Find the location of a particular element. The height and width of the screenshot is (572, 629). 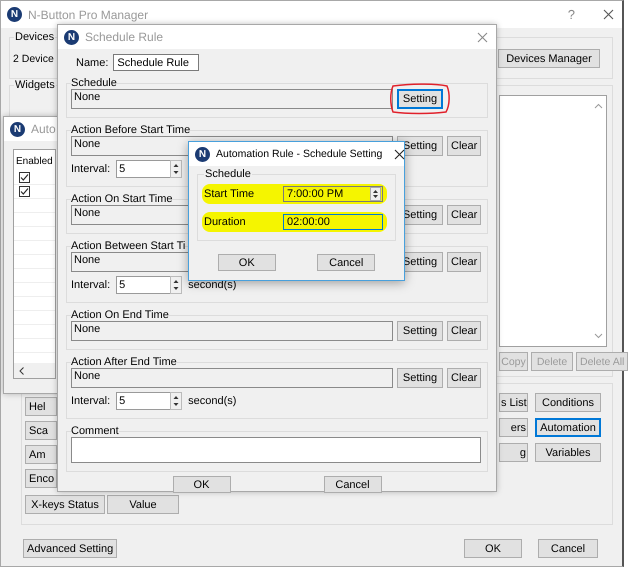

group-label: Action Before Start Time is located at coordinates (130, 130).